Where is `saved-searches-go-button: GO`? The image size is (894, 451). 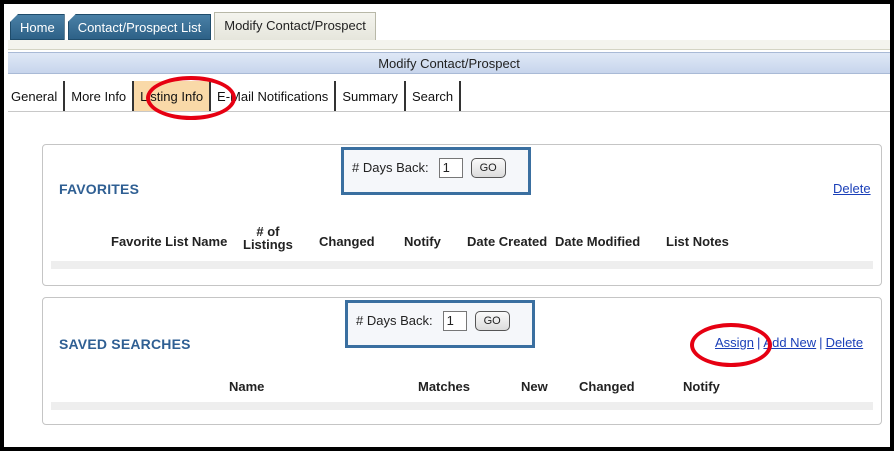
saved-searches-go-button: GO is located at coordinates (492, 321).